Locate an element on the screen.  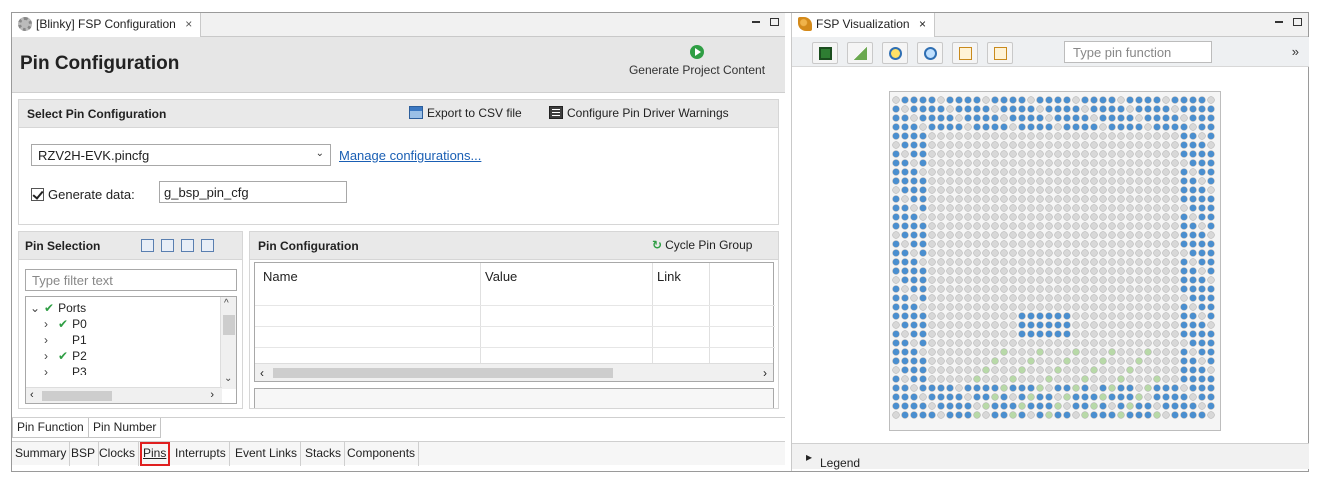
legend-toggle: ▸ Legend is located at coordinates (833, 460).